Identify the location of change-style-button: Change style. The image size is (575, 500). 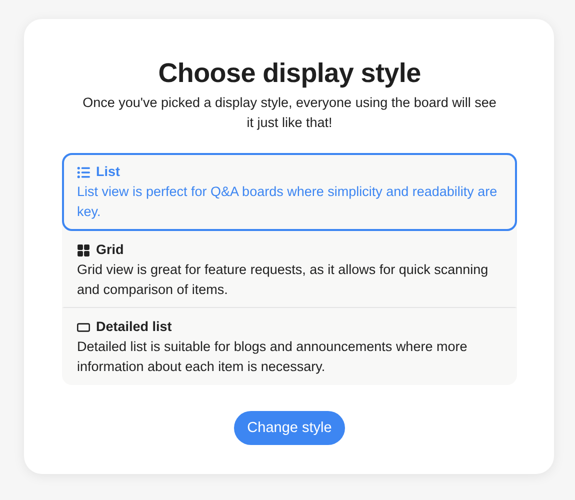
(289, 428).